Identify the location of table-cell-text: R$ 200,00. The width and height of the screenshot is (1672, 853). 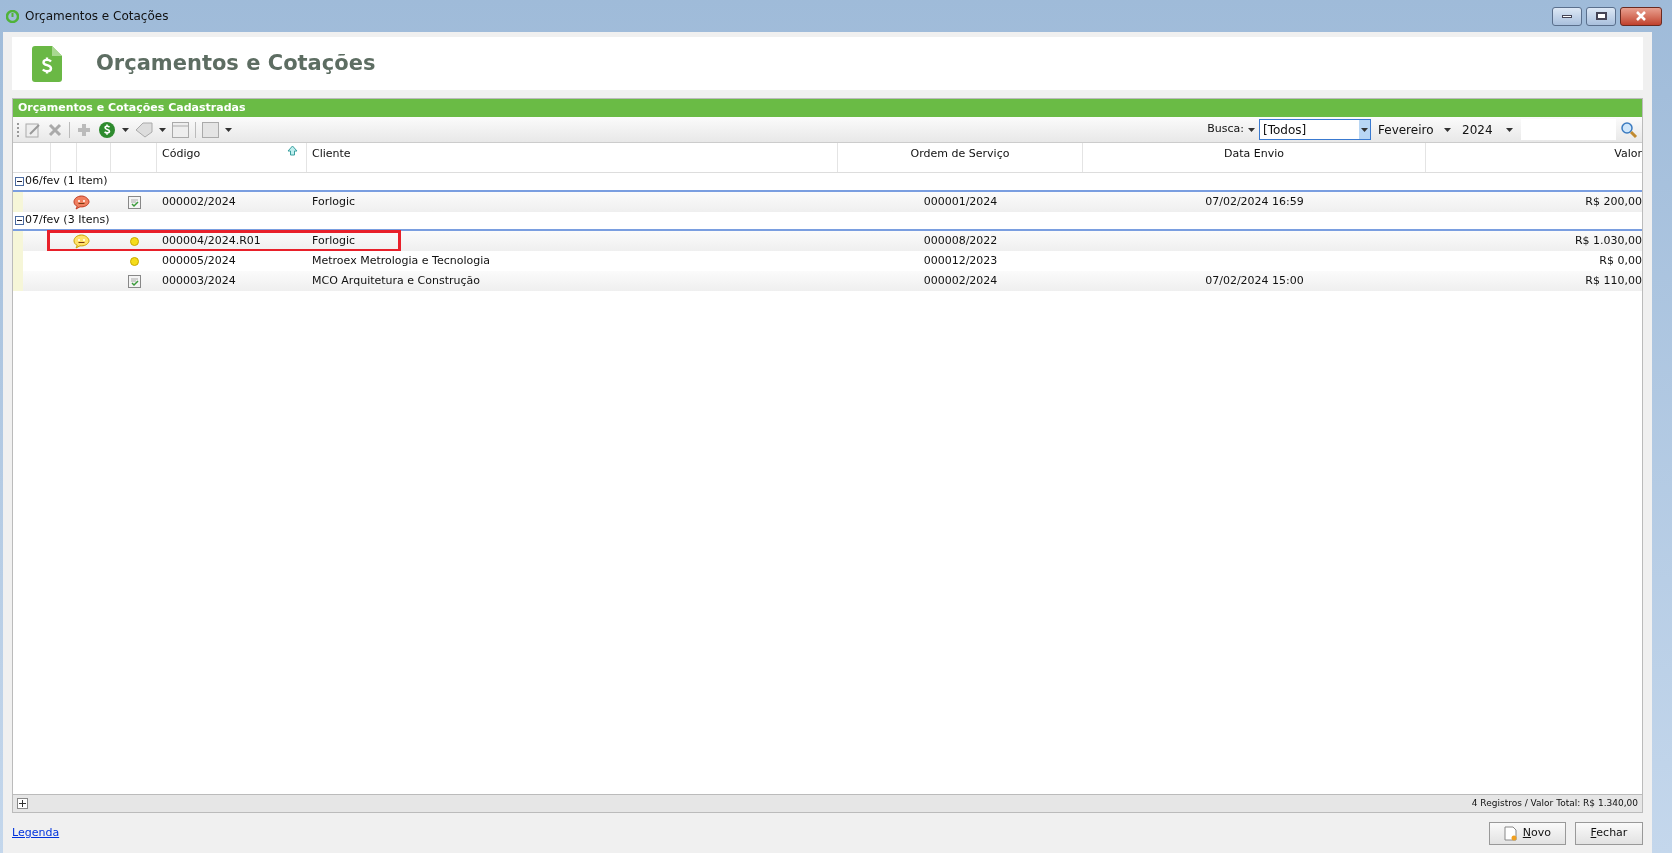
(1613, 201).